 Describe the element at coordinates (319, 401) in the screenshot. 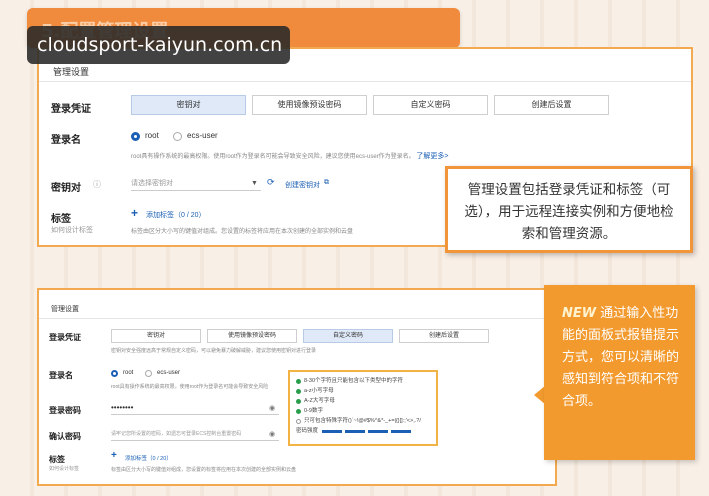

I see `tip-text: A-Z大写字母` at that location.